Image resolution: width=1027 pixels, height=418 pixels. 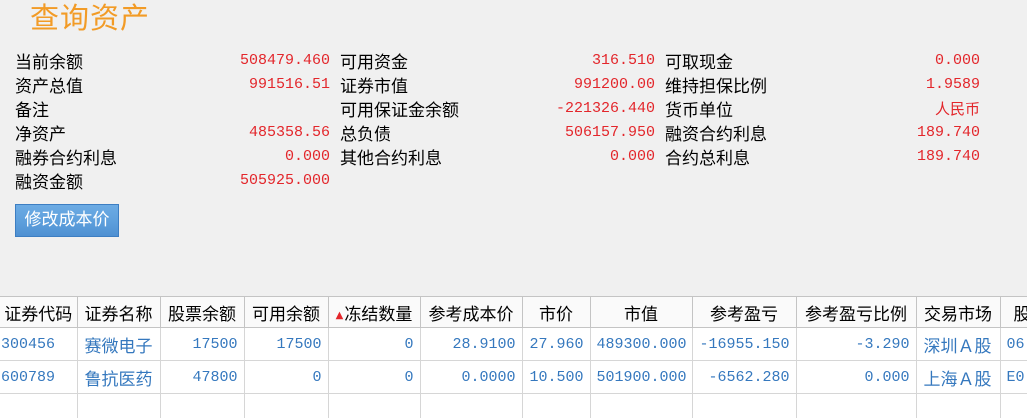 What do you see at coordinates (118, 312) in the screenshot?
I see `column-header-security-name: 证券名称` at bounding box center [118, 312].